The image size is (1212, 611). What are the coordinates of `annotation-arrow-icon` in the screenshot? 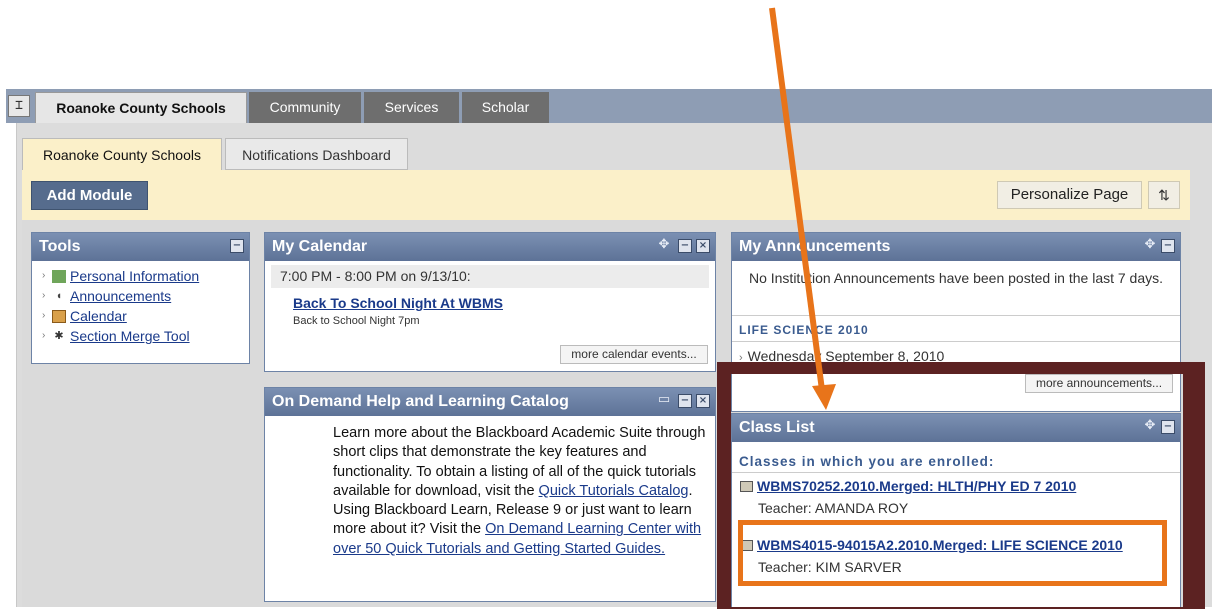 It's located at (802, 208).